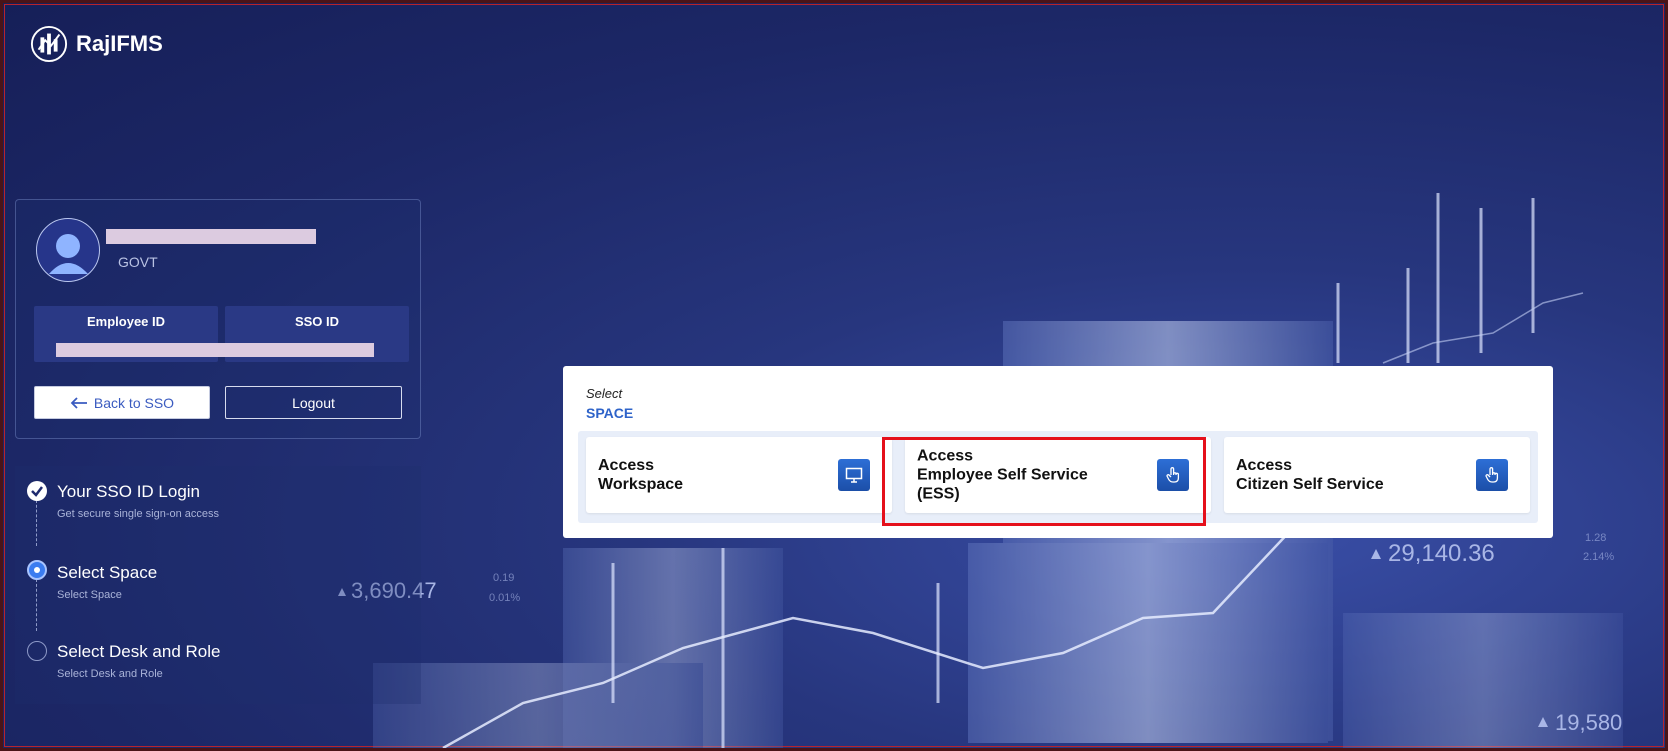 This screenshot has width=1668, height=751. I want to click on card-label: Access Citizen Self Service, so click(1310, 475).